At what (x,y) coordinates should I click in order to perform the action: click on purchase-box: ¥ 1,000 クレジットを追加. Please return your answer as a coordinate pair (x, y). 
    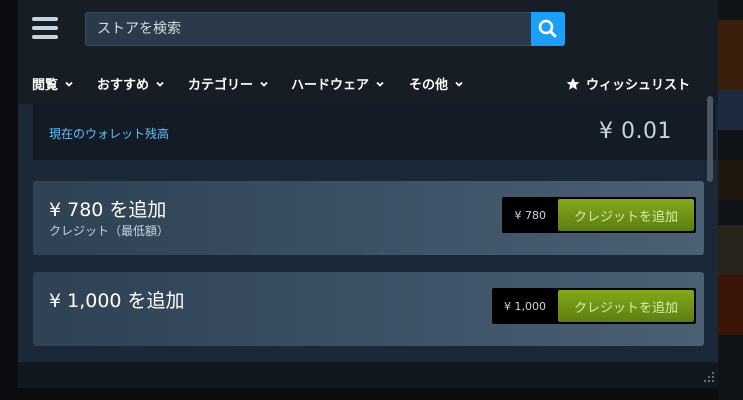
    Looking at the image, I should click on (593, 306).